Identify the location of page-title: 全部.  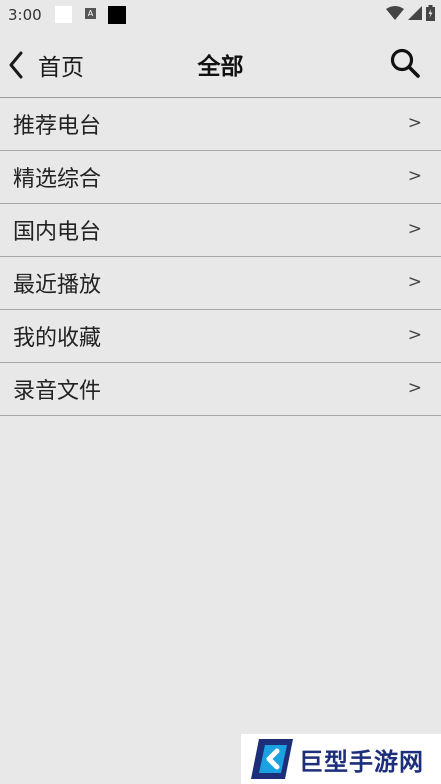
(220, 67).